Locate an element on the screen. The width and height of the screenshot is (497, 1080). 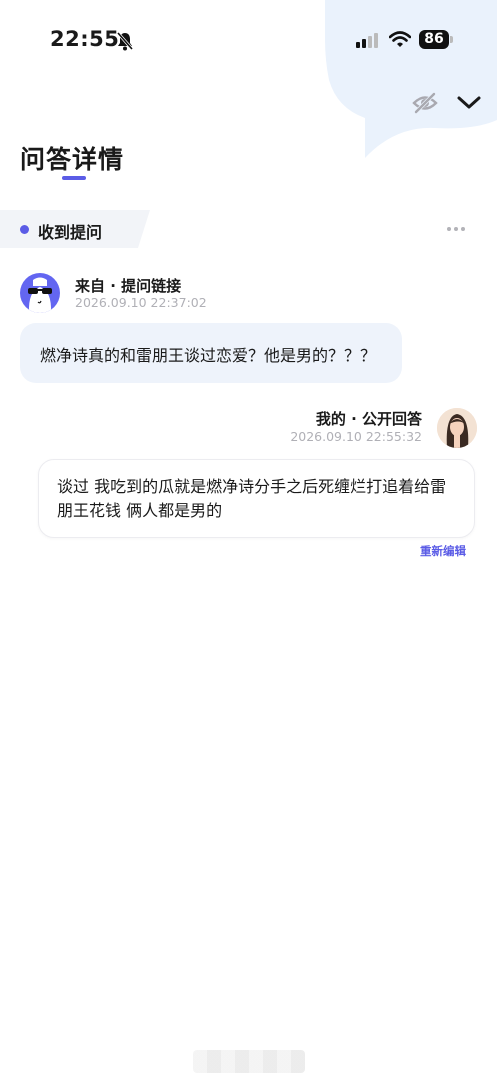
home-indicator is located at coordinates (249, 1061).